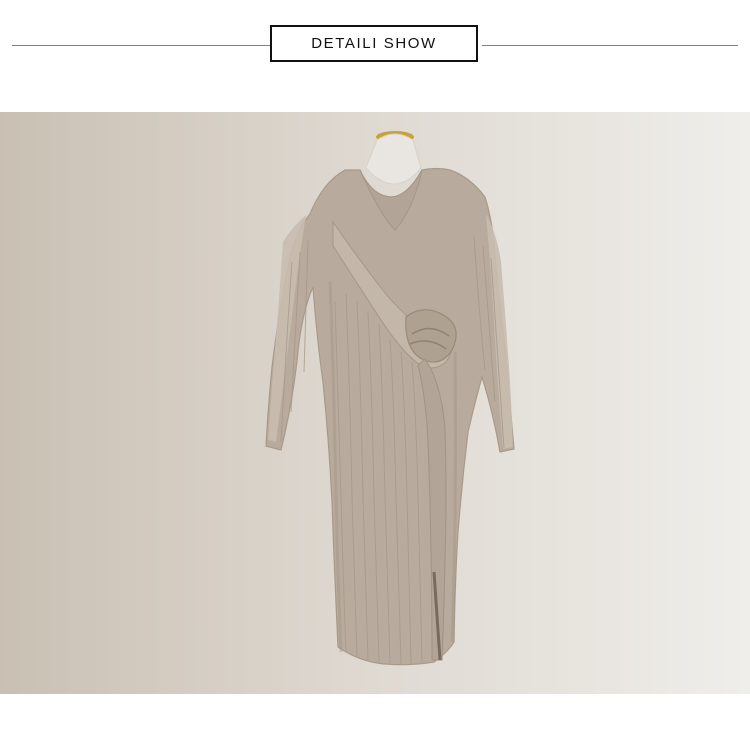  What do you see at coordinates (610, 45) in the screenshot?
I see `divider-right` at bounding box center [610, 45].